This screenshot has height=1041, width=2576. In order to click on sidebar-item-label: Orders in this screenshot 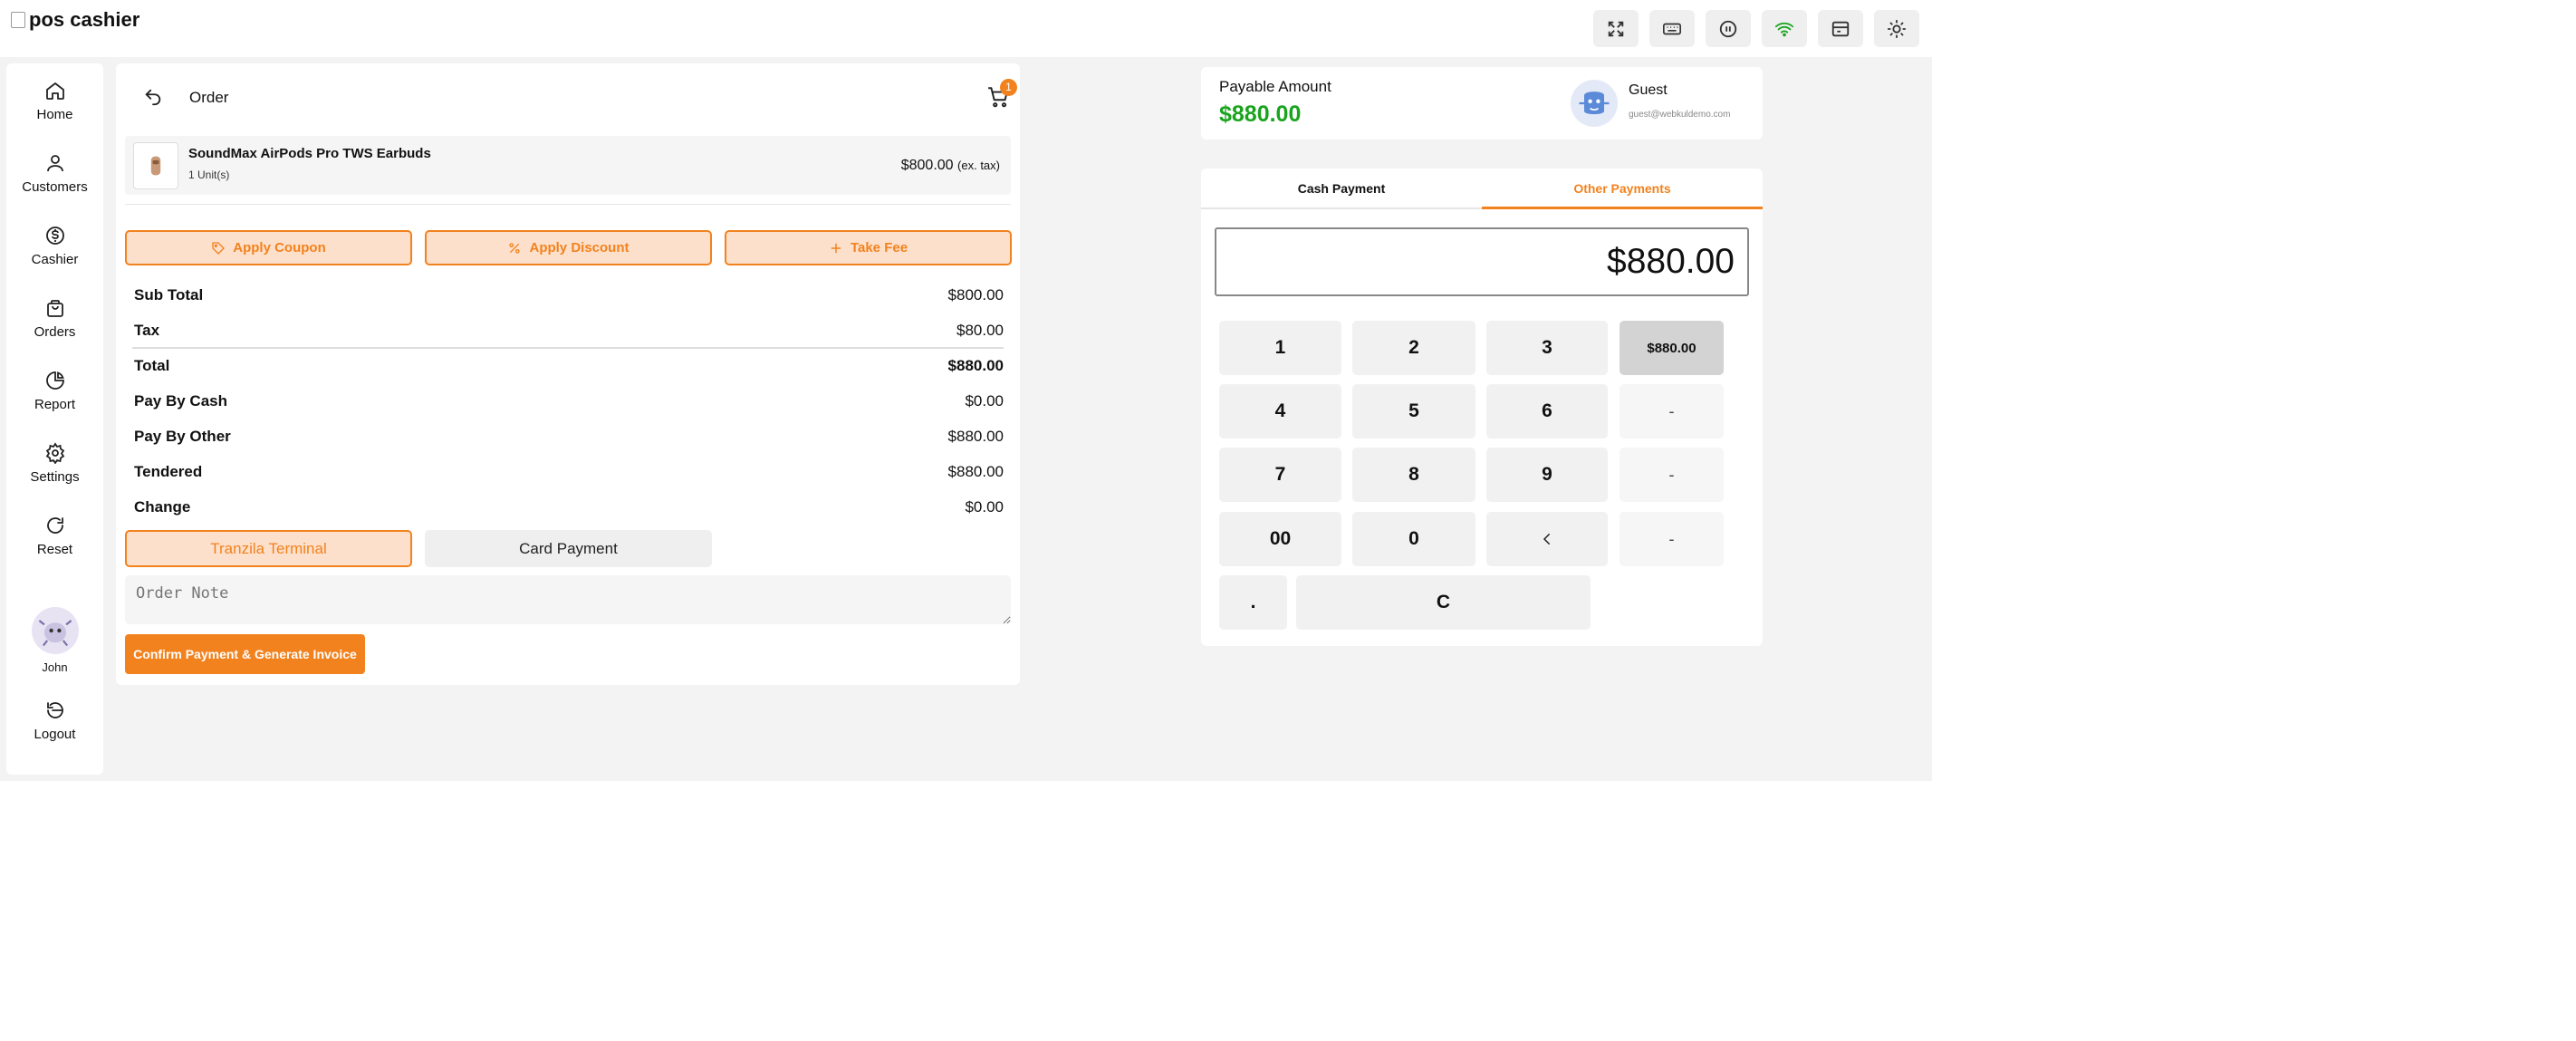, I will do `click(55, 332)`.